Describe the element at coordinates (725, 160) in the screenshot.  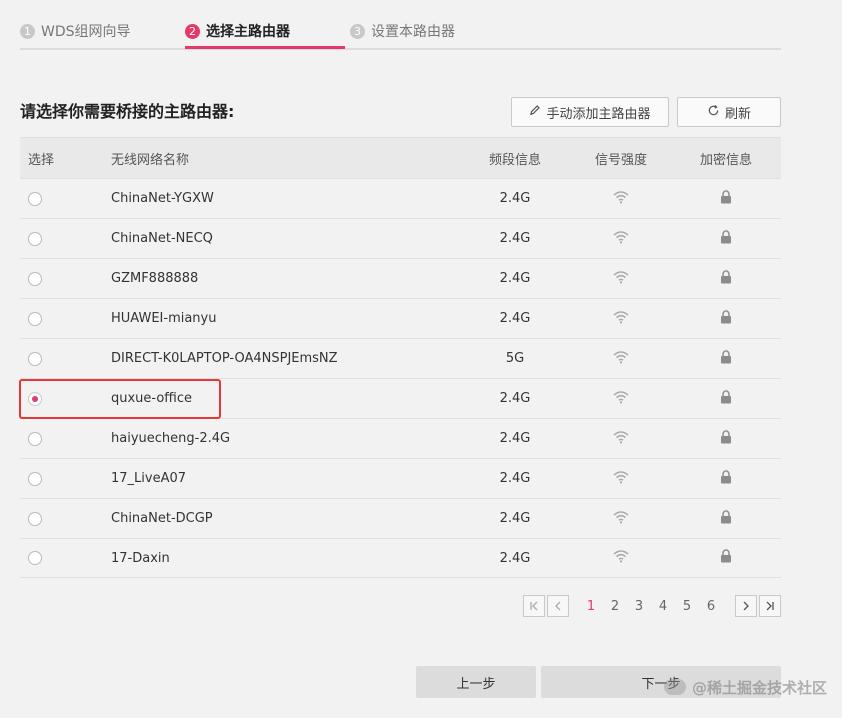
I see `header-encryption: 加密信息` at that location.